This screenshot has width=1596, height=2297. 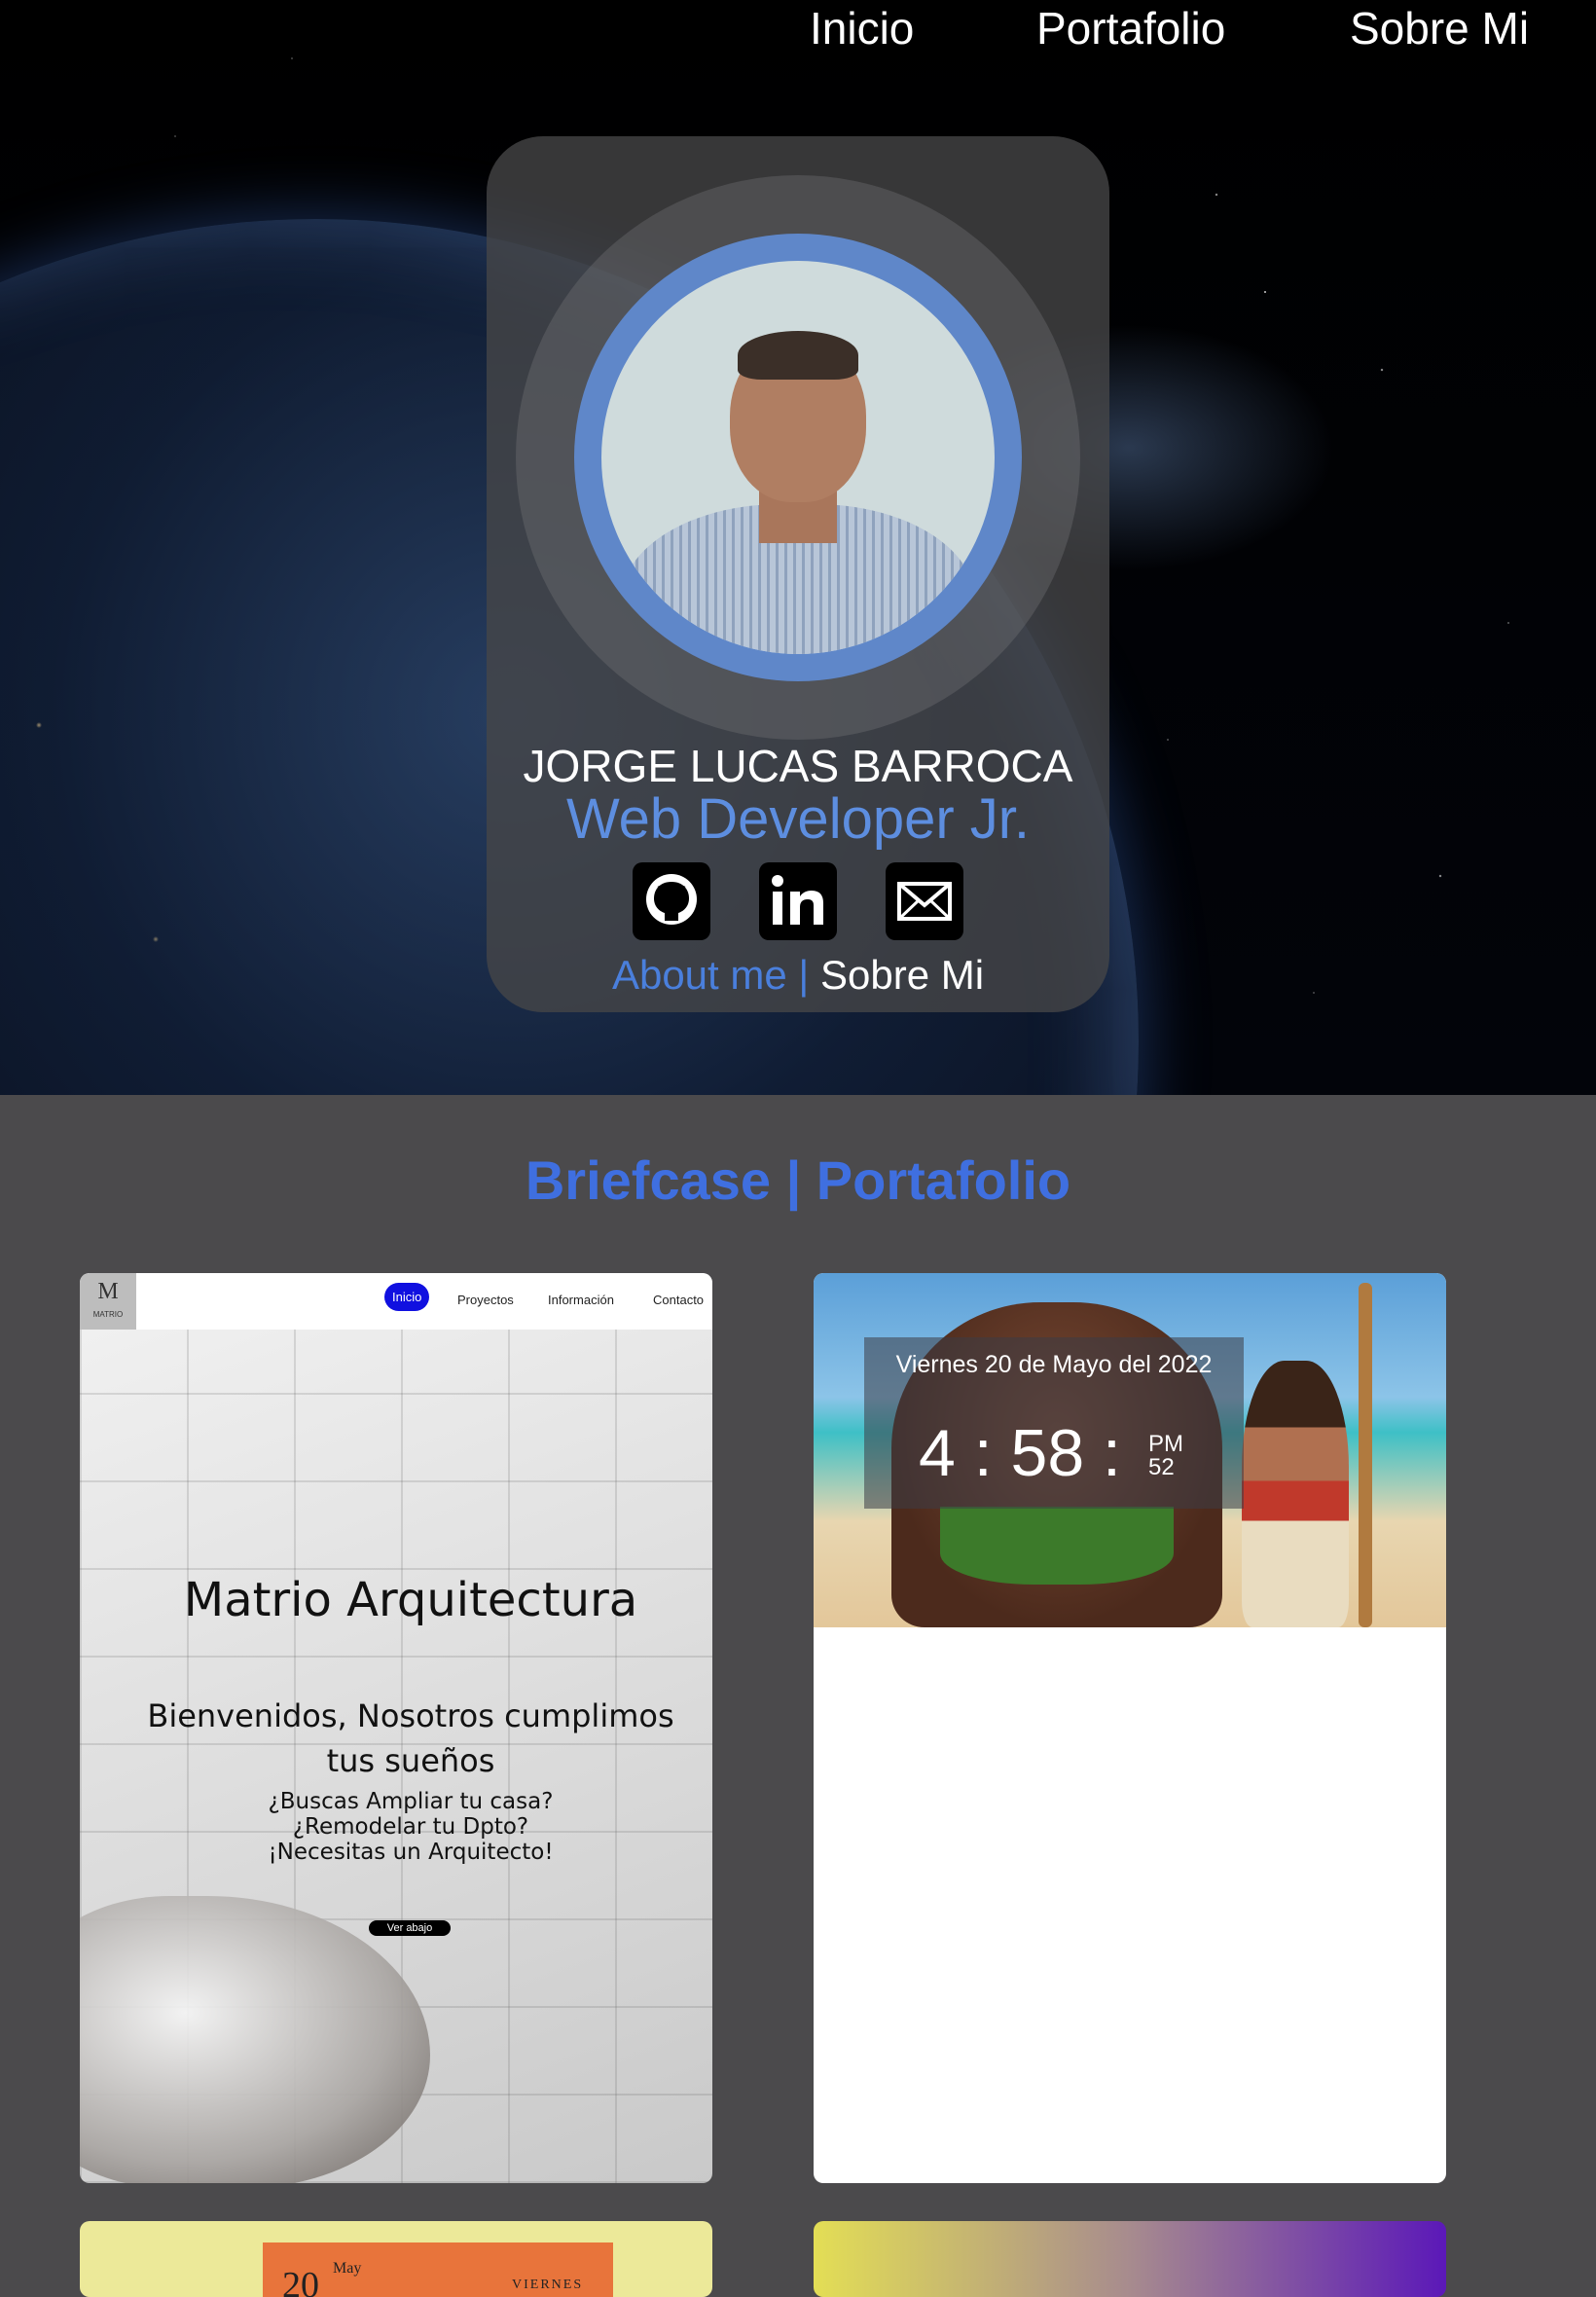 I want to click on portfolio-title: Briefcase | Portafolio, so click(x=798, y=1180).